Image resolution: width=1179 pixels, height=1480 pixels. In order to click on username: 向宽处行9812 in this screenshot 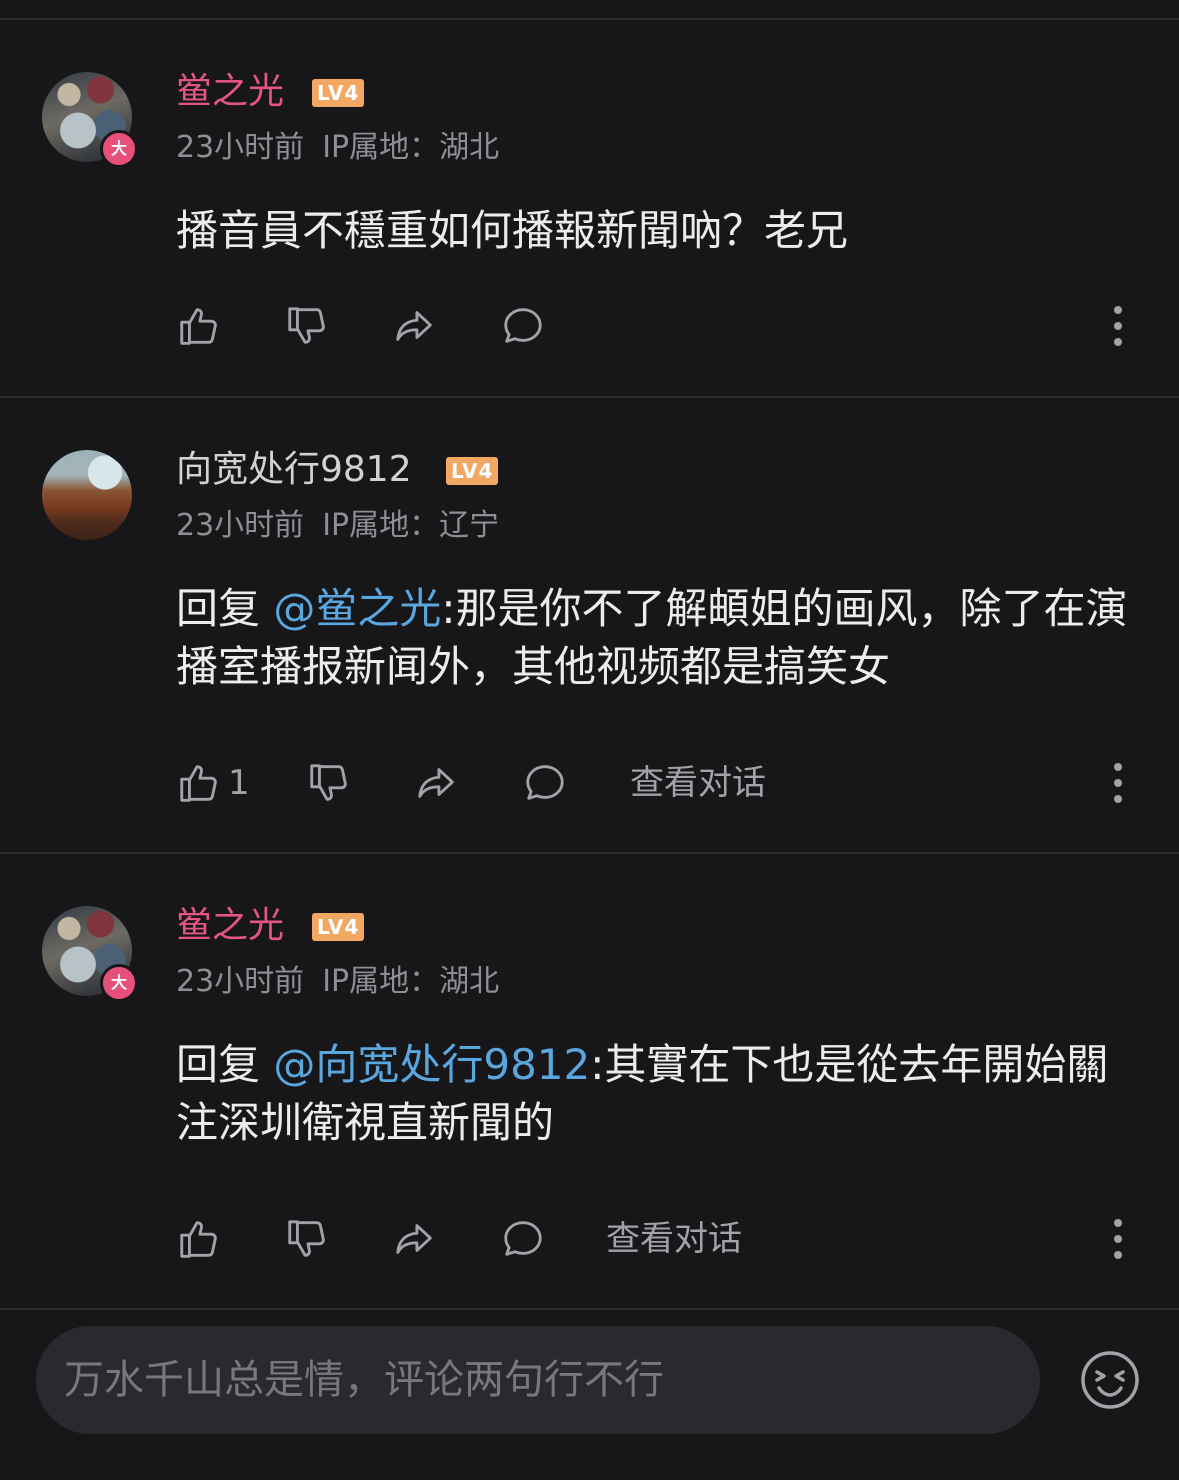, I will do `click(294, 470)`.